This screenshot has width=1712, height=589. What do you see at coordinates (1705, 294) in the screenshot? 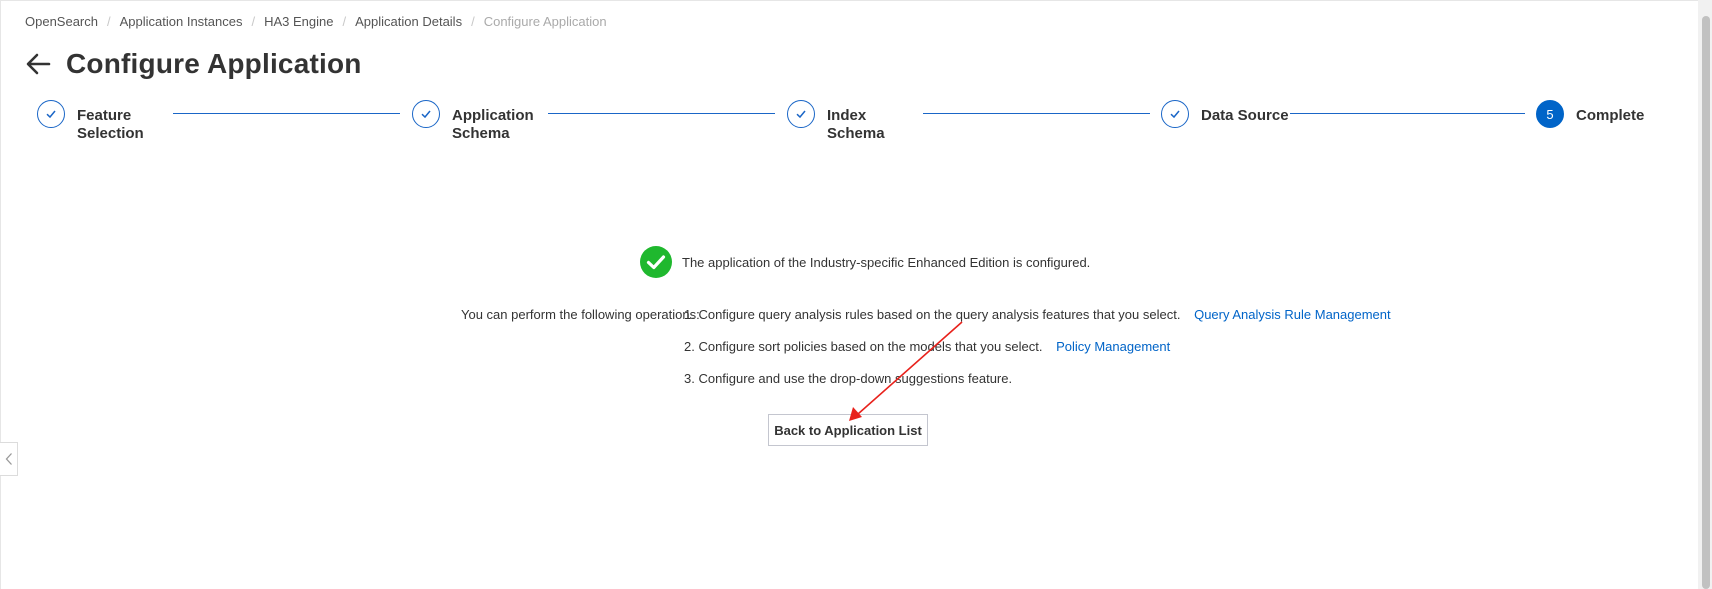
I see `vertical-scrollbar` at bounding box center [1705, 294].